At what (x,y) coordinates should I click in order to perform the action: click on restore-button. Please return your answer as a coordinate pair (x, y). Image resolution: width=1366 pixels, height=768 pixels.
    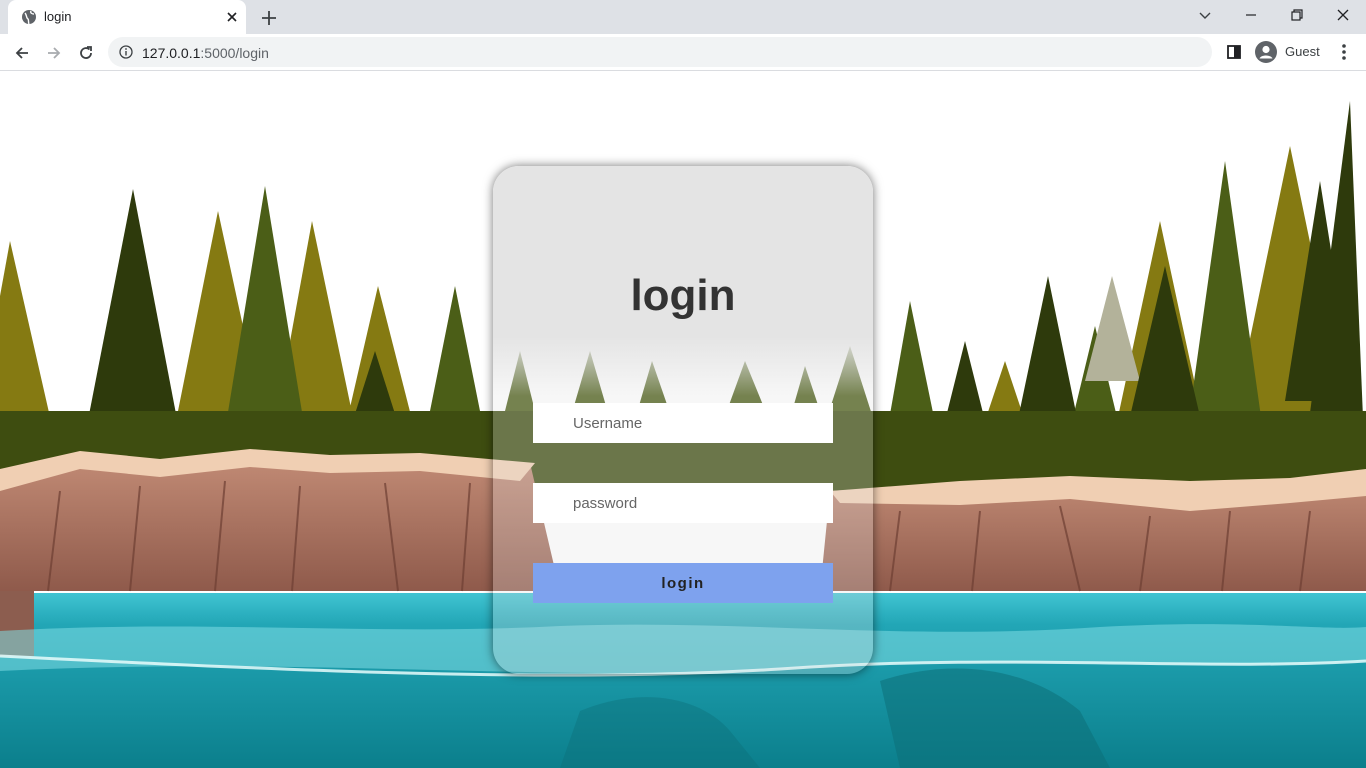
    Looking at the image, I should click on (1297, 15).